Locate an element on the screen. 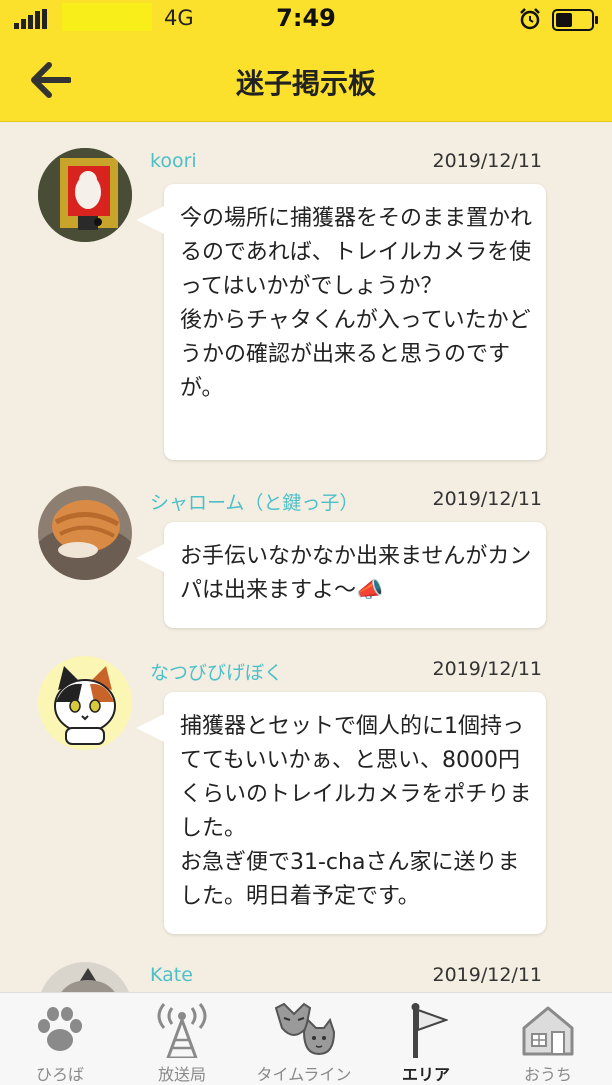 The height and width of the screenshot is (1085, 612). cat-dog-faces-icon is located at coordinates (304, 1030).